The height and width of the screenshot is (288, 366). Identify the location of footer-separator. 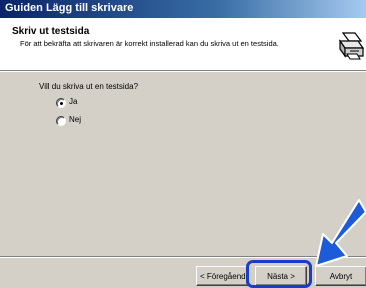
(183, 257).